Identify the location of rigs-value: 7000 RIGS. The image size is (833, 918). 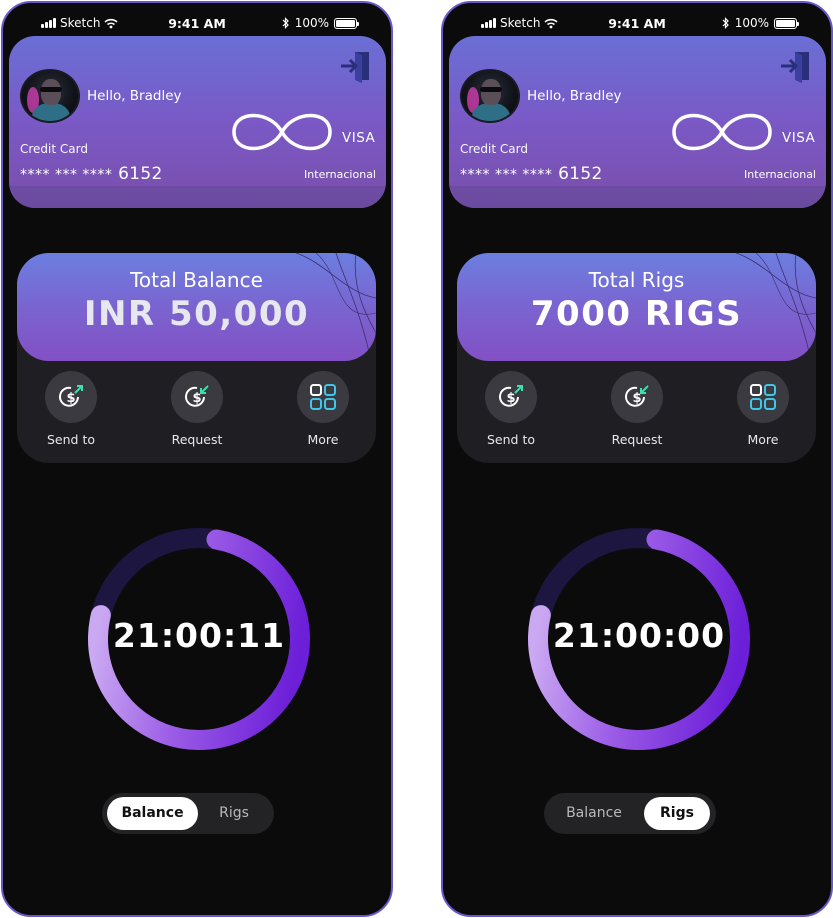
(636, 314).